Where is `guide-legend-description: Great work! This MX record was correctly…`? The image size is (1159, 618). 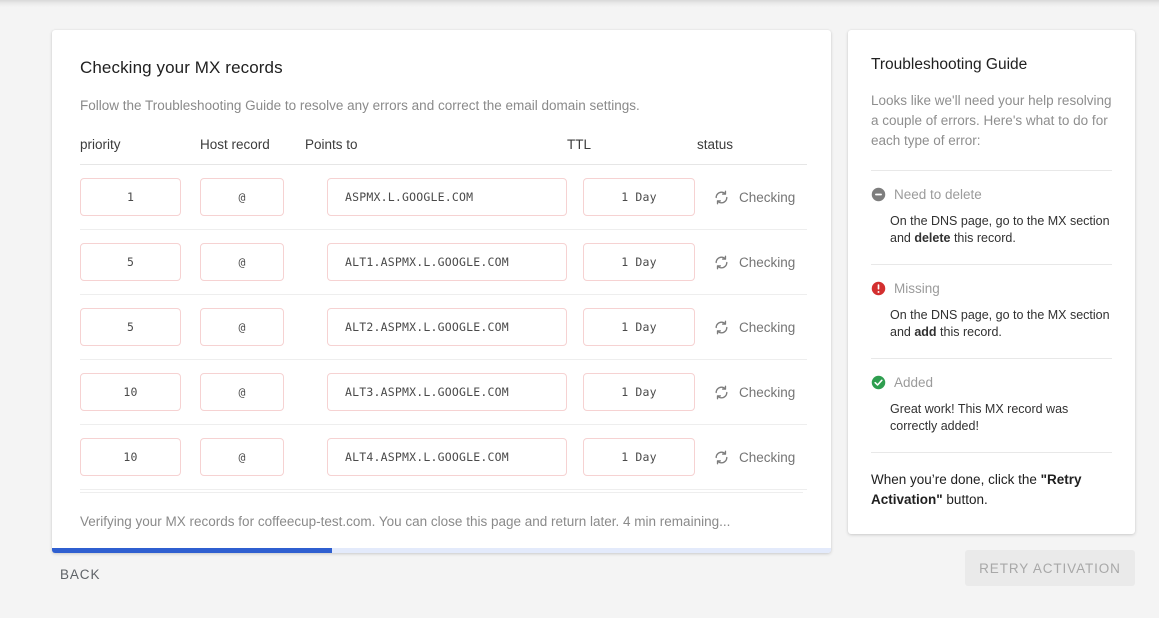
guide-legend-description: Great work! This MX record was correctly… is located at coordinates (991, 426).